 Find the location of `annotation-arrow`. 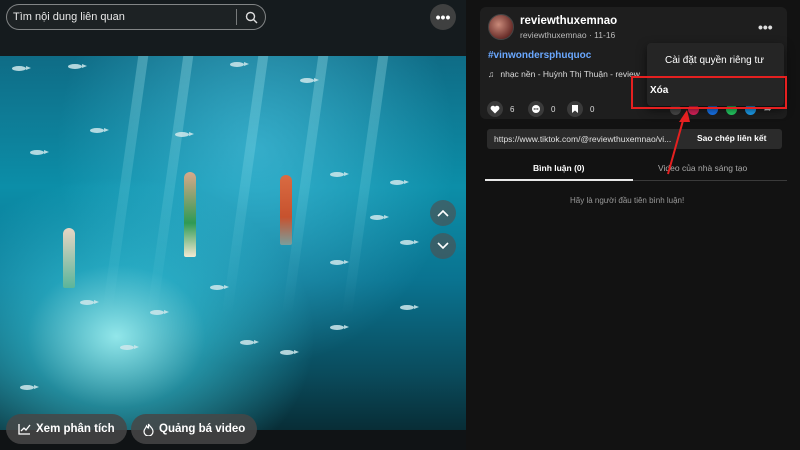

annotation-arrow is located at coordinates (678, 142).